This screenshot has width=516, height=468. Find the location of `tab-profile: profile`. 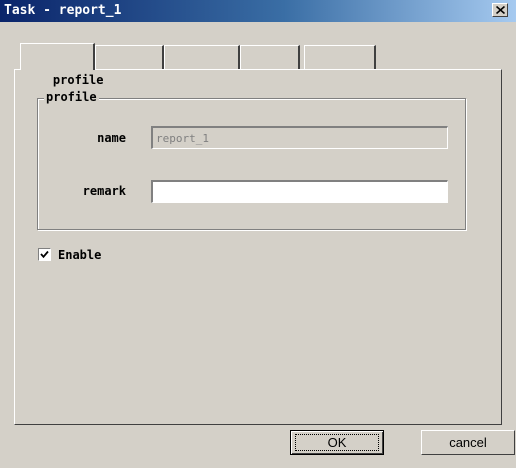

tab-profile: profile is located at coordinates (61, 65).